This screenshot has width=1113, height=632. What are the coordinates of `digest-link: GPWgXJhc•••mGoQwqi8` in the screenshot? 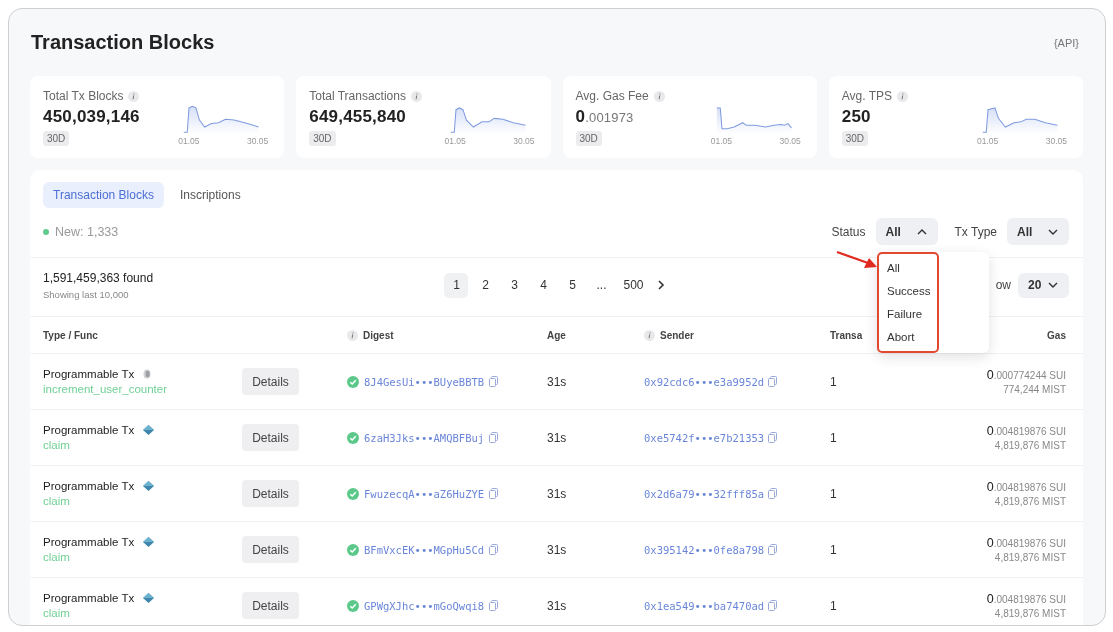 It's located at (424, 605).